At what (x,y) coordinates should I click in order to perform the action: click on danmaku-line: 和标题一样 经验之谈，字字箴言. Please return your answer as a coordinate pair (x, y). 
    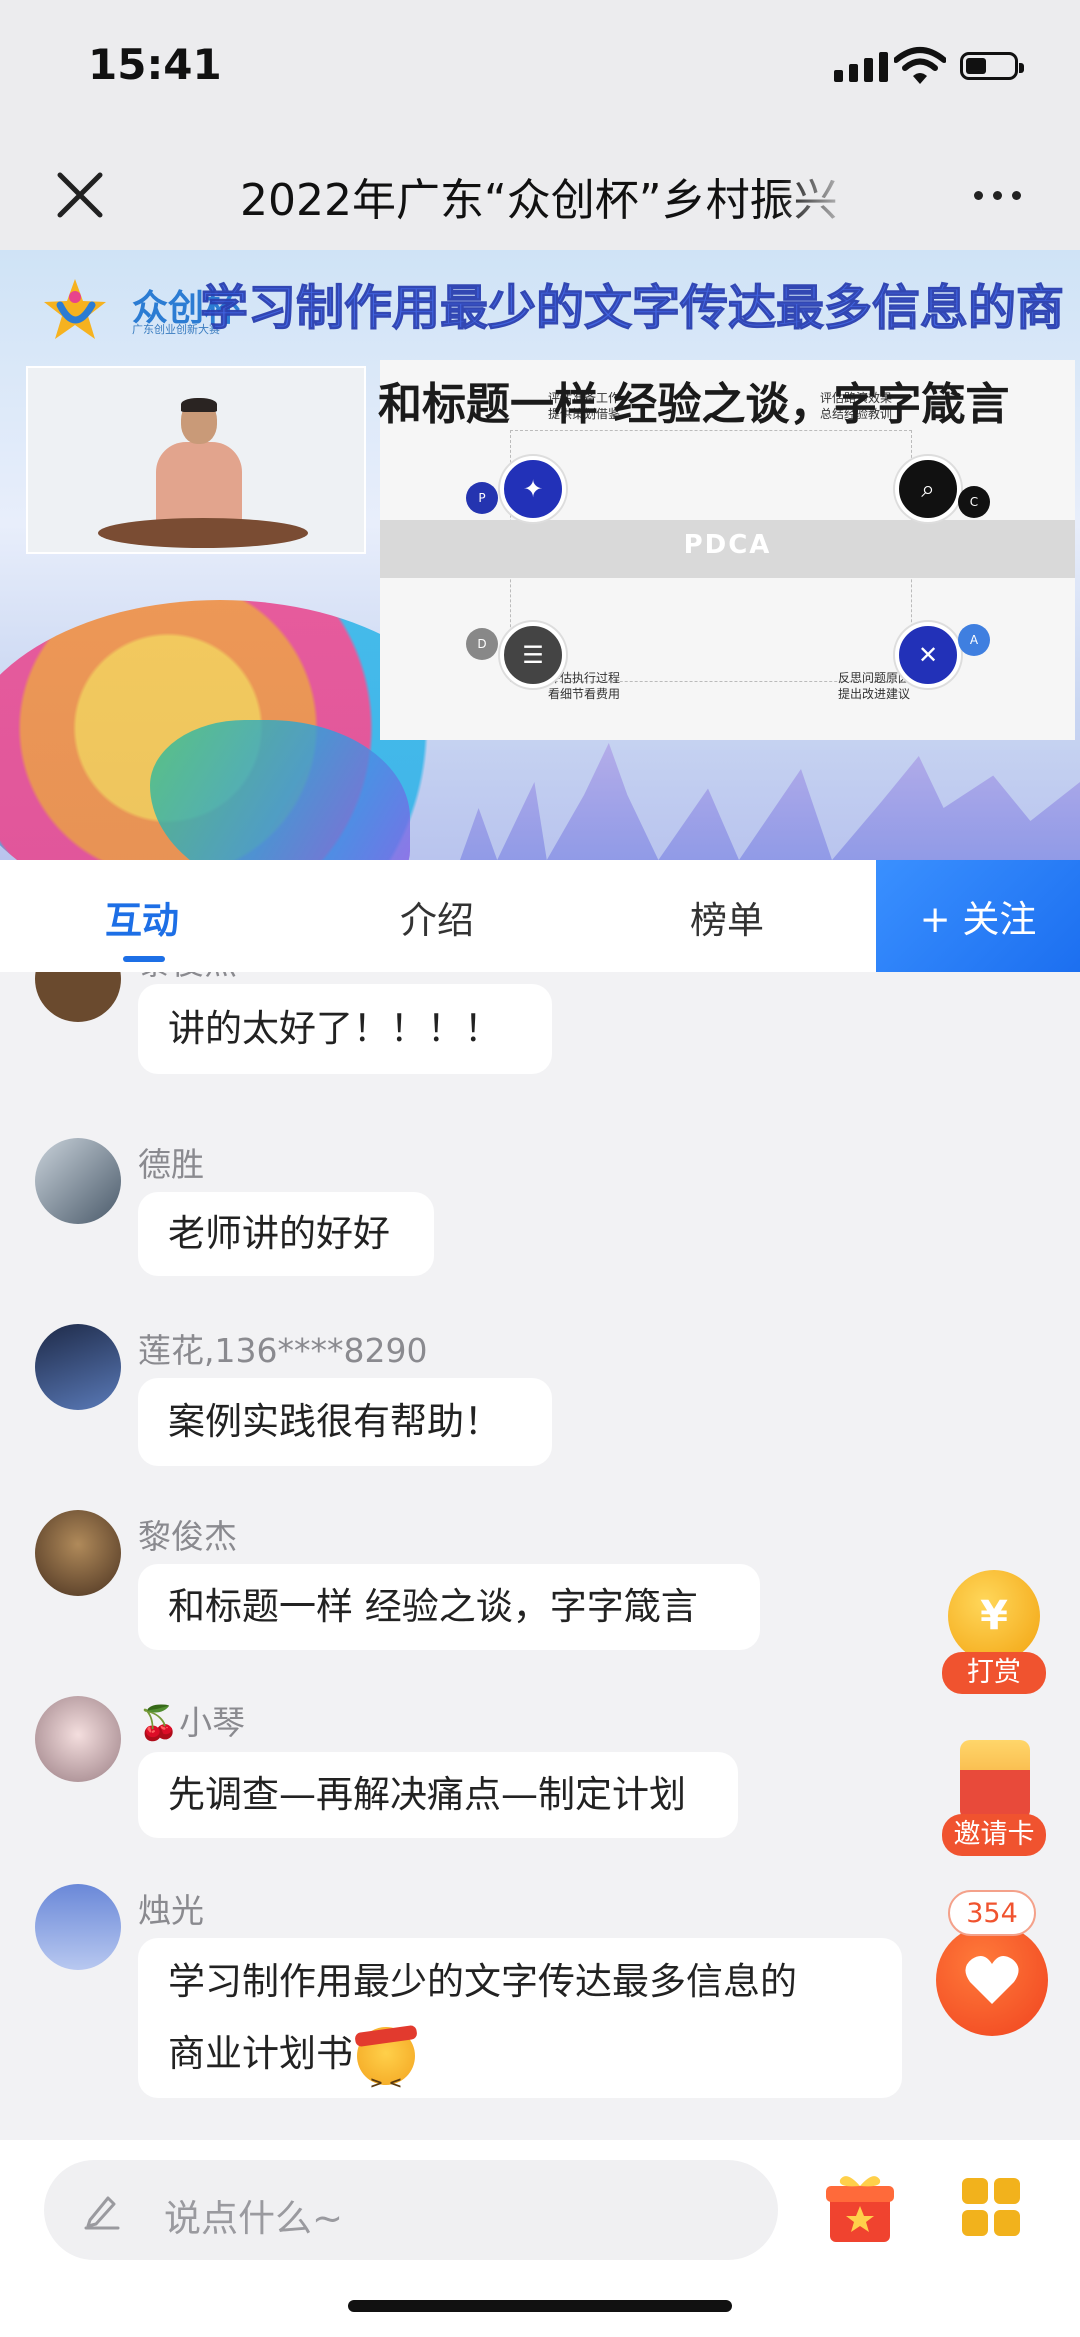
    Looking at the image, I should click on (694, 404).